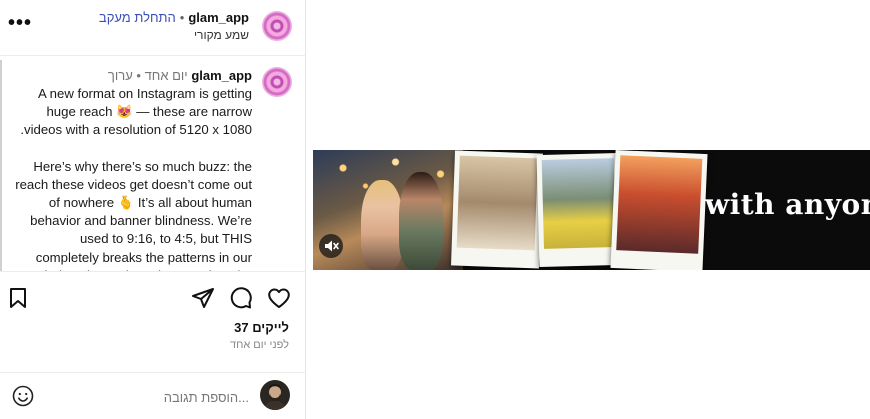 This screenshot has width=870, height=419. I want to click on header-line: התחלת מעקב • glam_app, so click(174, 17).